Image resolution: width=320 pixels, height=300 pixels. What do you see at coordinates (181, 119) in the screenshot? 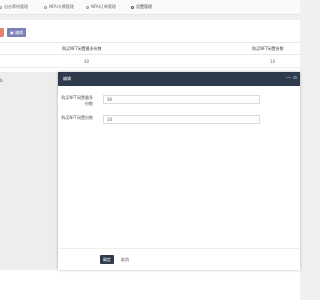
I see `shares-input` at bounding box center [181, 119].